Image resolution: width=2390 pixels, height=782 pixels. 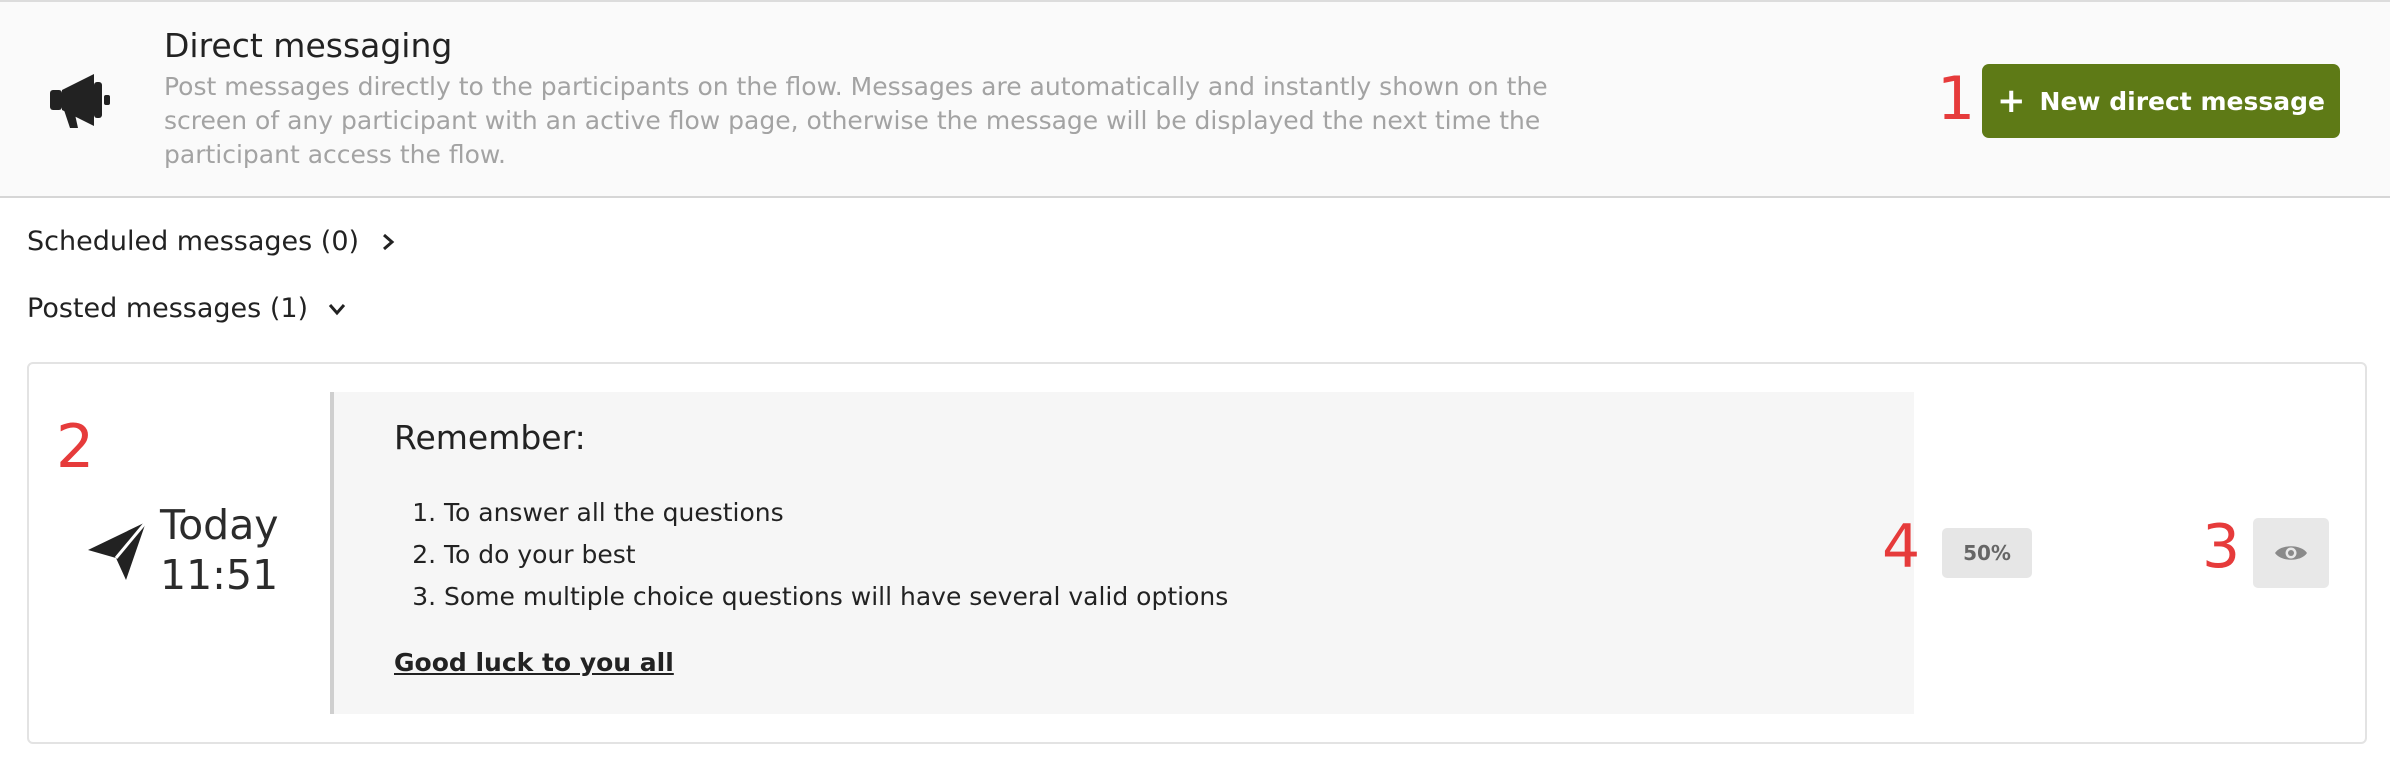 I want to click on message-timestamp: Today 11:51, so click(x=219, y=550).